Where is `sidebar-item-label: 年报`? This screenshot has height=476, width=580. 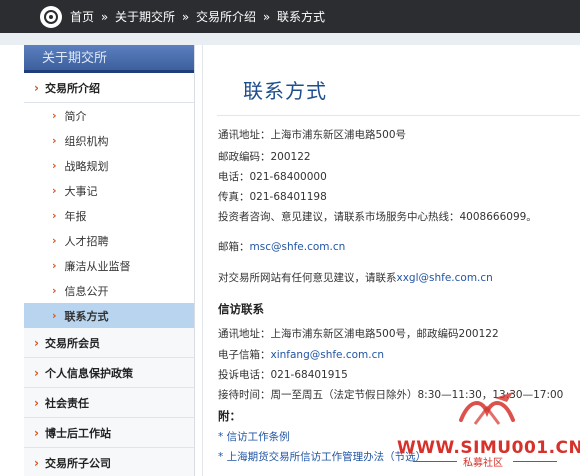
sidebar-item-label: 年报 is located at coordinates (75, 216).